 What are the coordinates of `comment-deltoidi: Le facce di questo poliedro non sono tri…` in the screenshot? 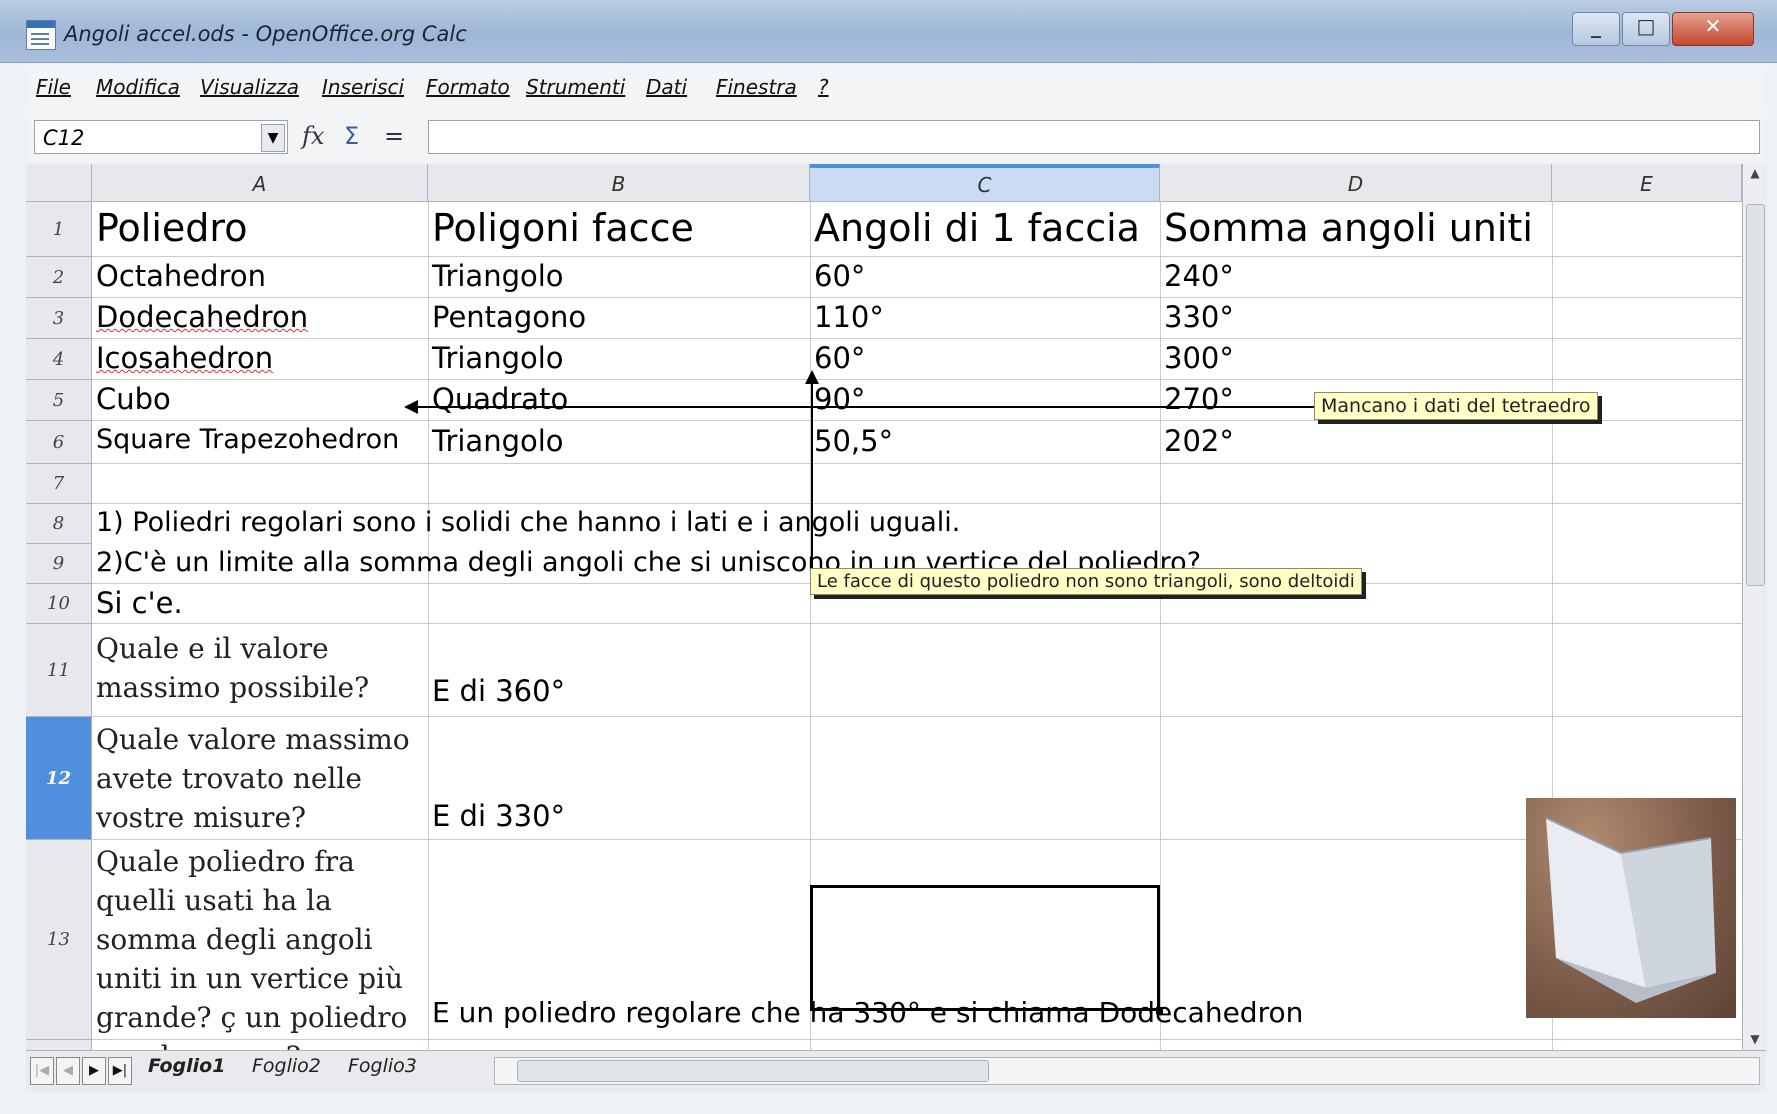 It's located at (1086, 581).